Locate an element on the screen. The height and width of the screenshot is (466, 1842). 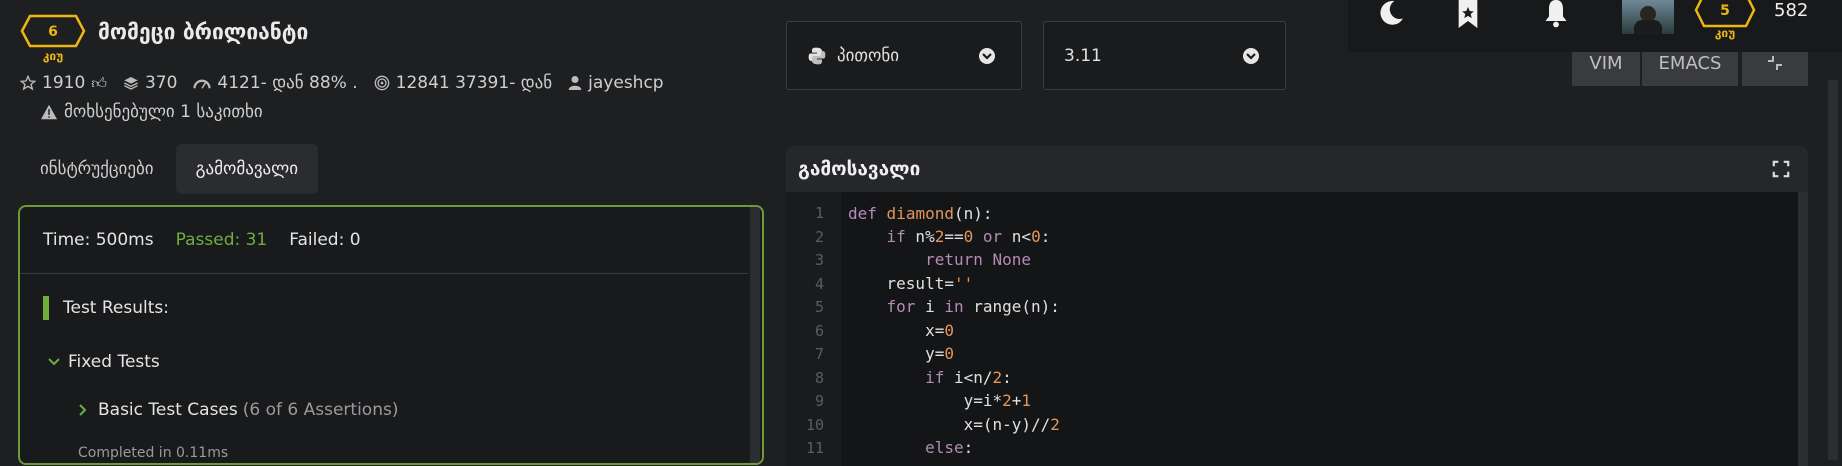
line-number: 11 is located at coordinates (814, 448).